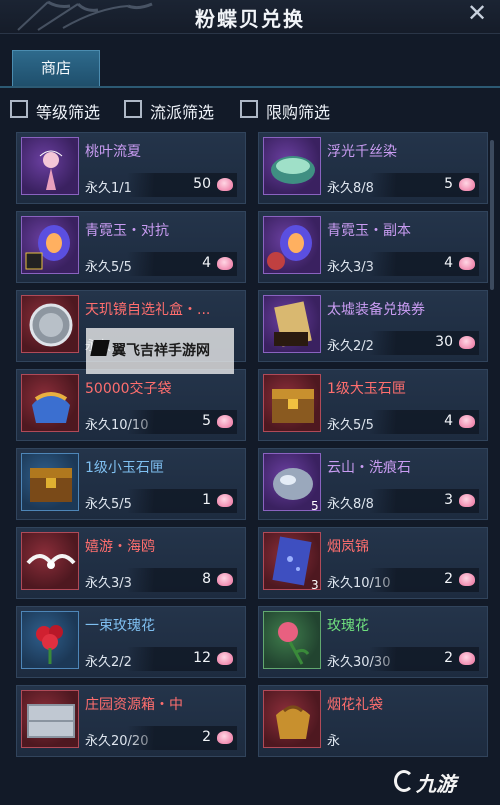 This screenshot has width=500, height=805. Describe the element at coordinates (131, 247) in the screenshot. I see `shop-item-card: 青霓玉・对抗 永久5/5 4` at that location.